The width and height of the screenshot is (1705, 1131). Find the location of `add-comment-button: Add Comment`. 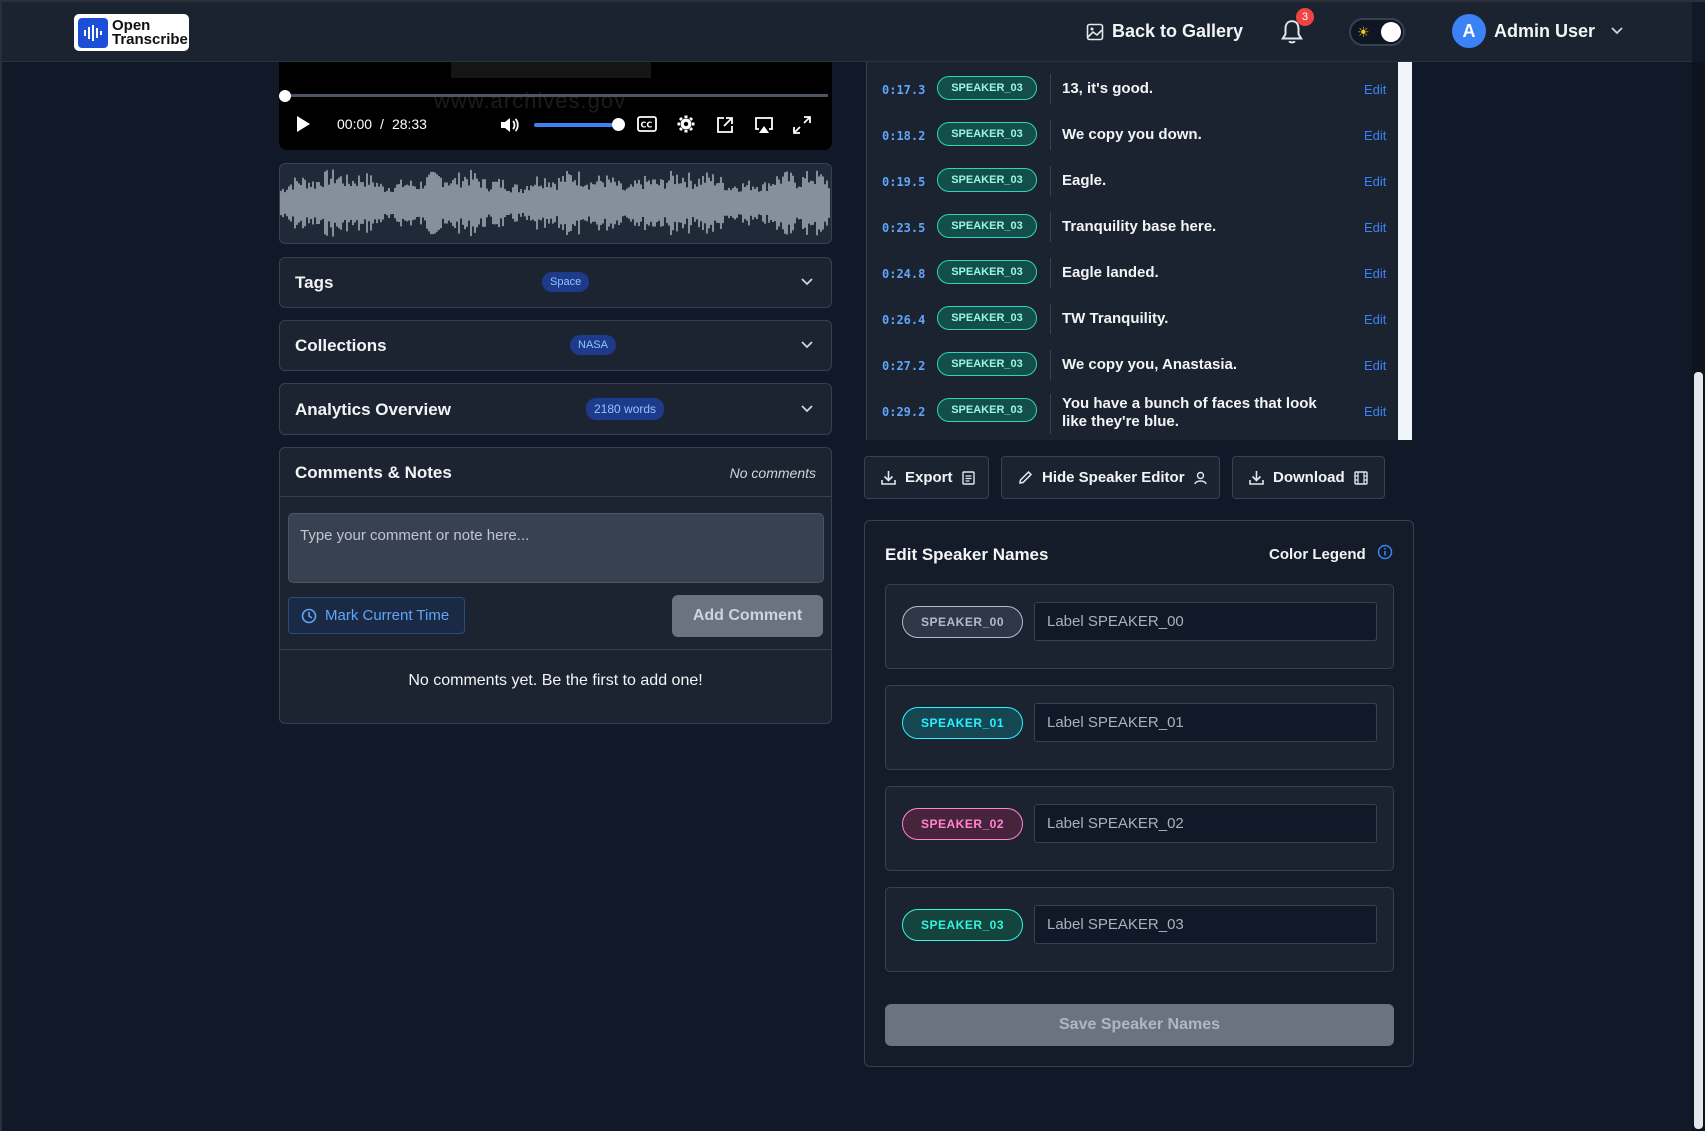

add-comment-button: Add Comment is located at coordinates (747, 616).